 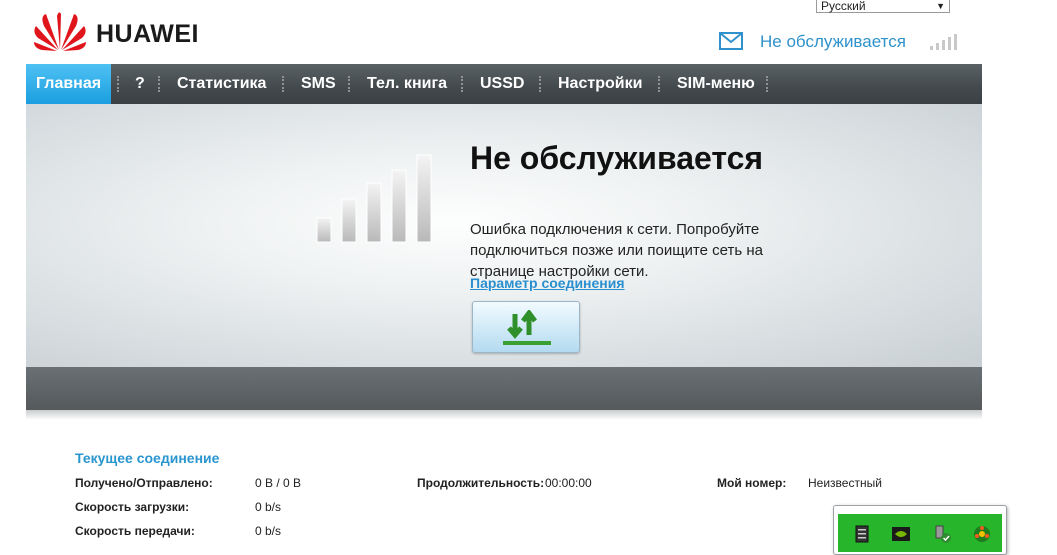 I want to click on nav-item-help: ?, so click(x=140, y=84).